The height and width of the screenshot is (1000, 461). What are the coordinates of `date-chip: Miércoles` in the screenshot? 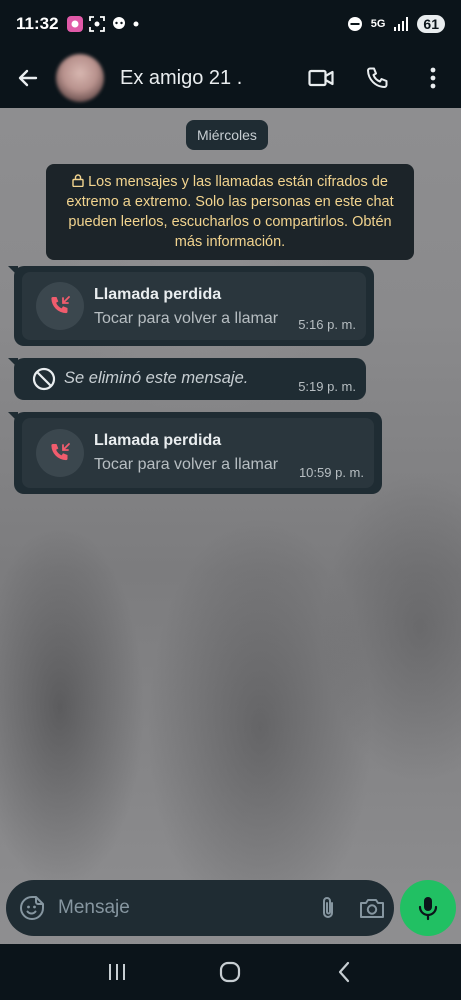 It's located at (227, 135).